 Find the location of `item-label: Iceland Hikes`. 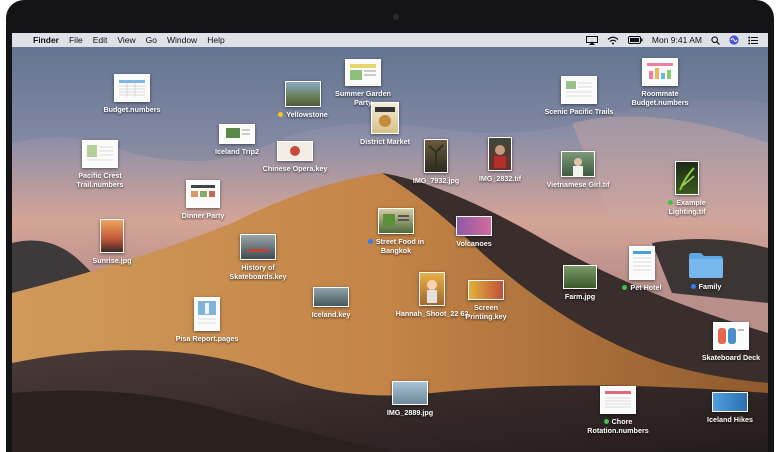

item-label: Iceland Hikes is located at coordinates (730, 419).